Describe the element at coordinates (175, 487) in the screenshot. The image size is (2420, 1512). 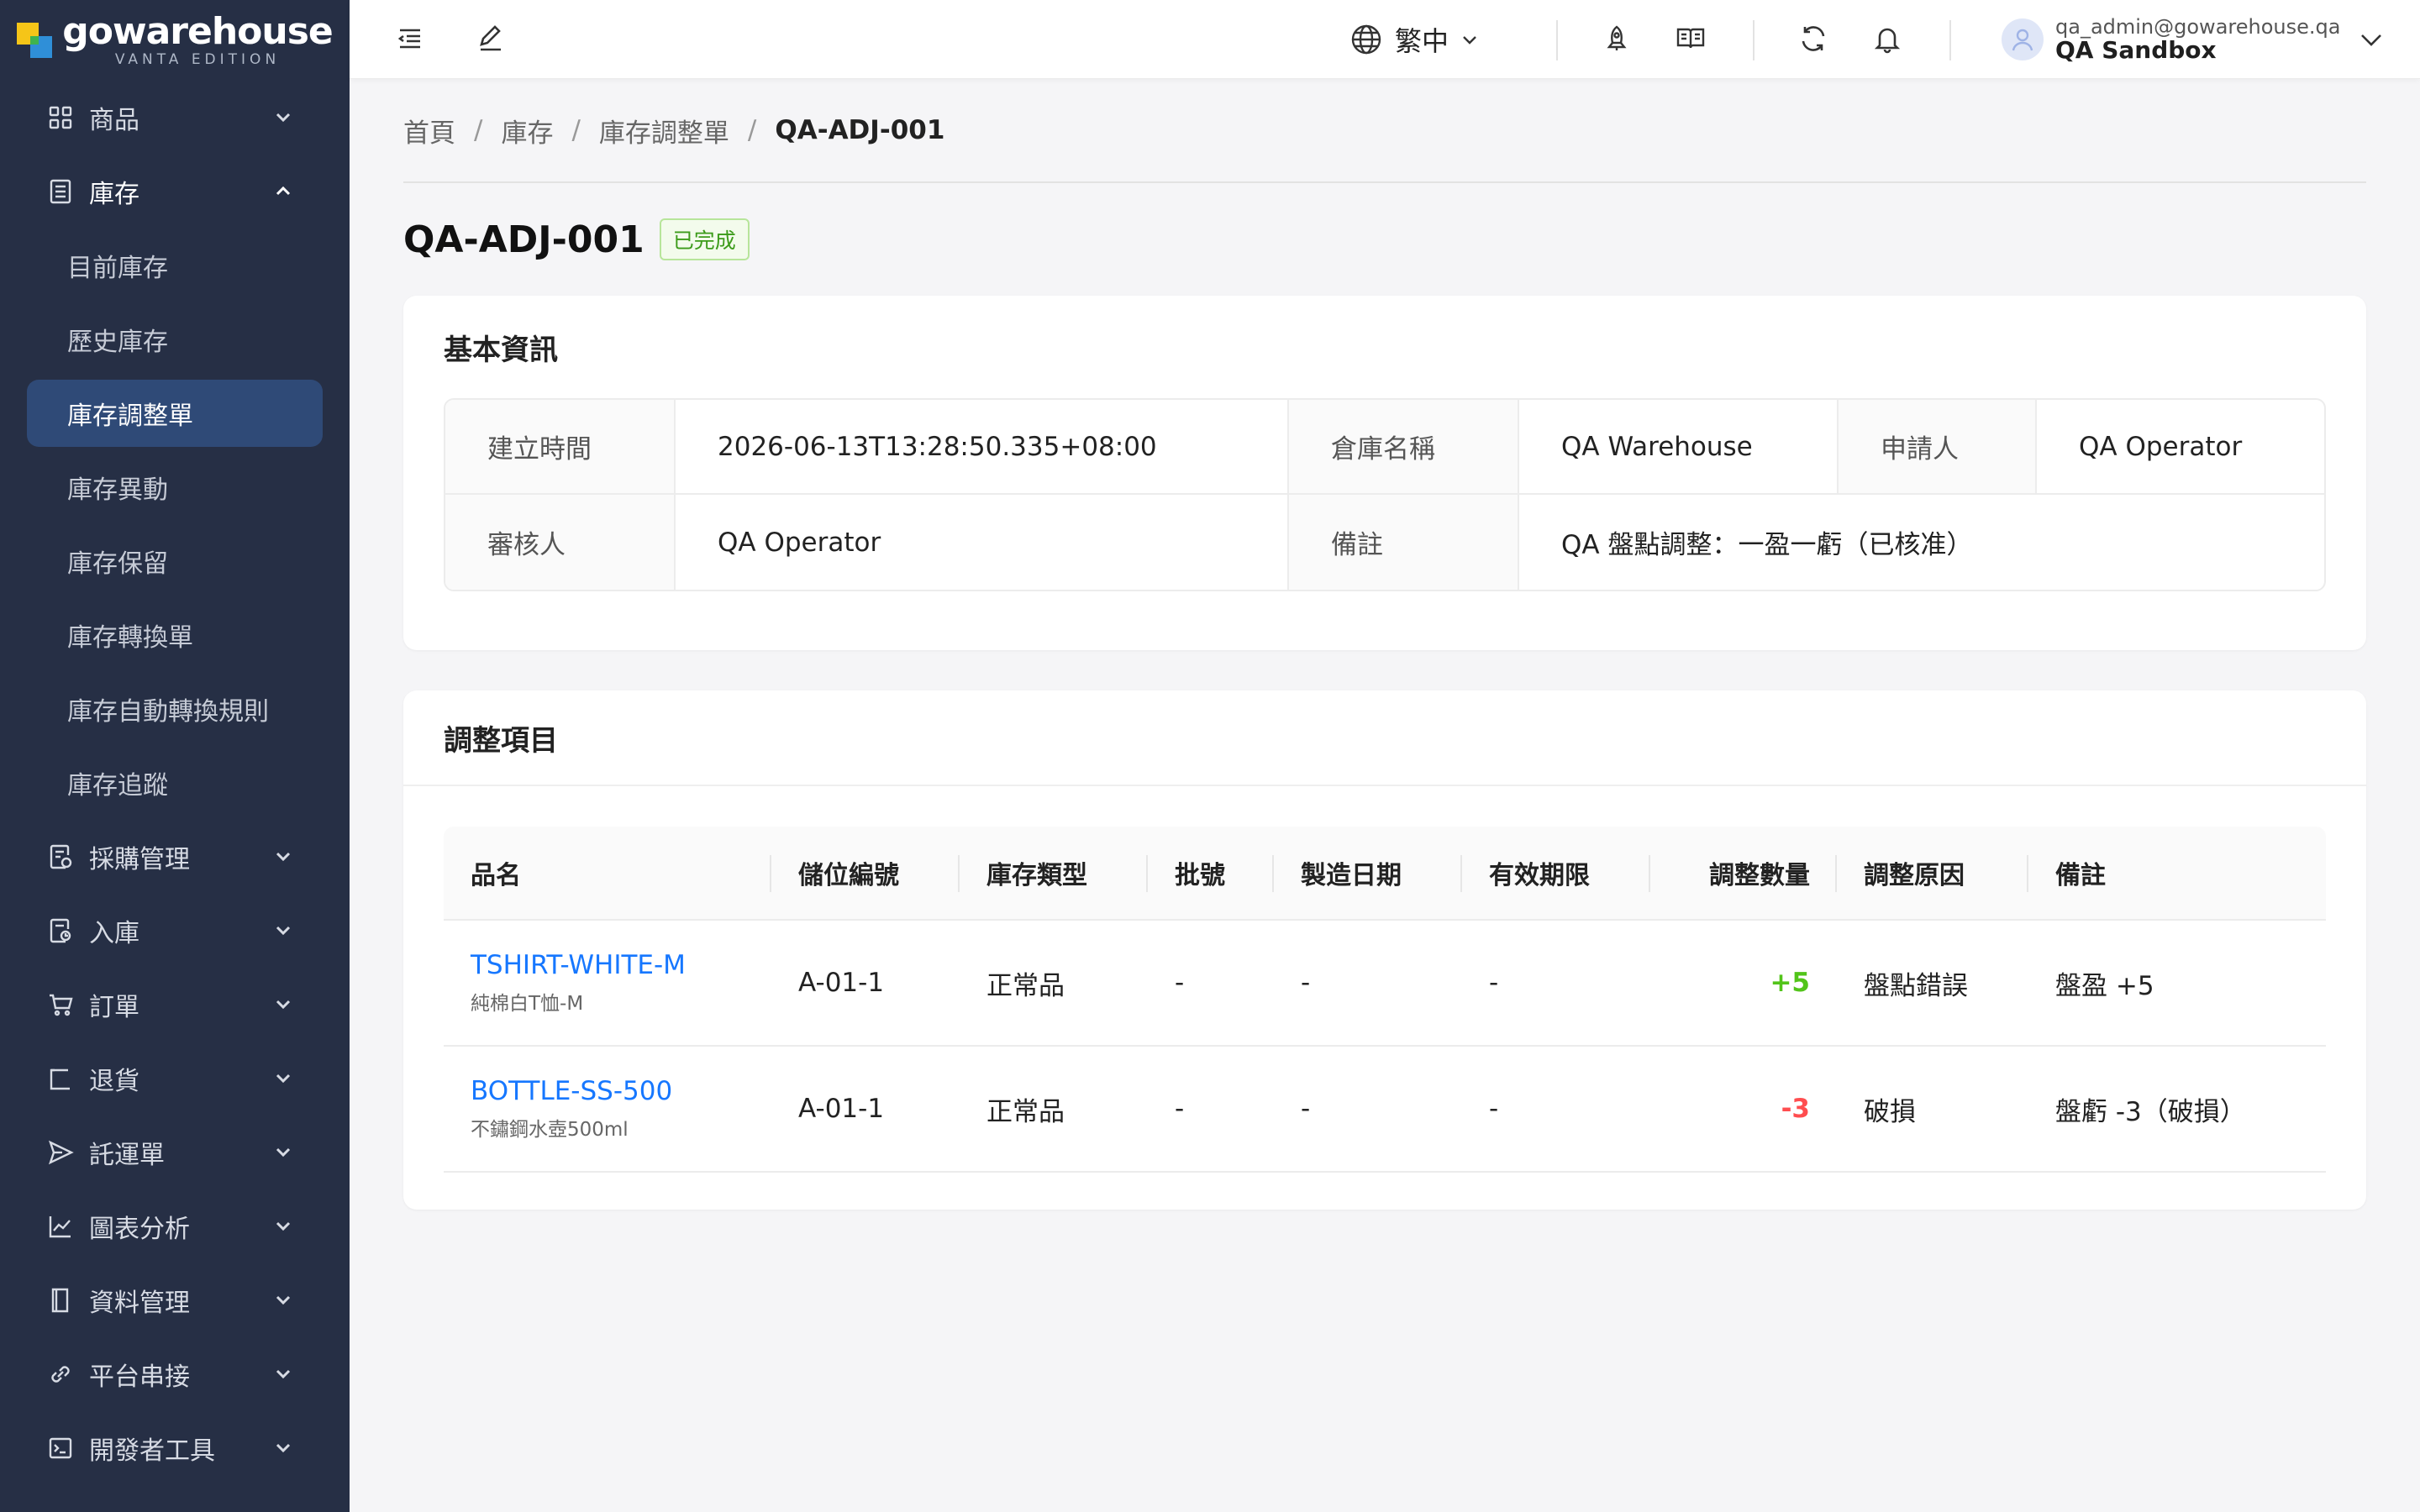
I see `sidebar-item-stock-movement: 庫存異動` at that location.